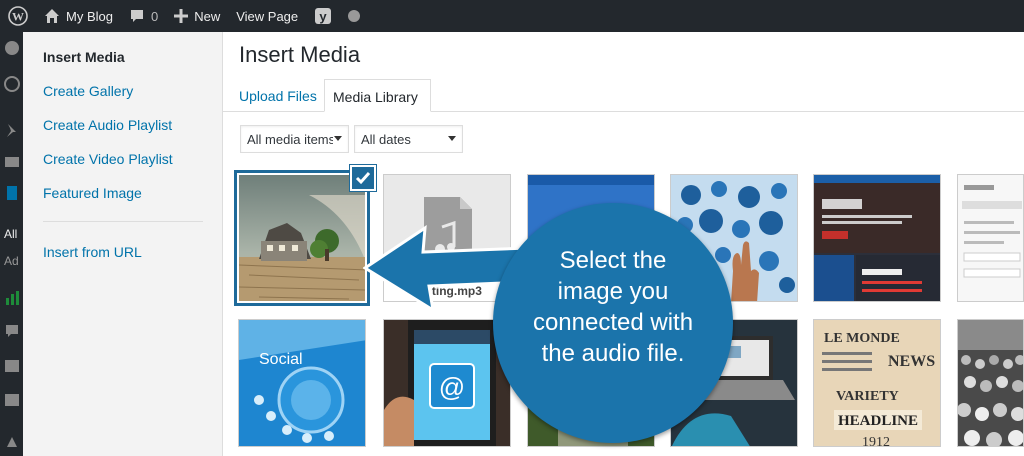 The width and height of the screenshot is (1024, 456). I want to click on svg-text: VARIETY, so click(867, 396).